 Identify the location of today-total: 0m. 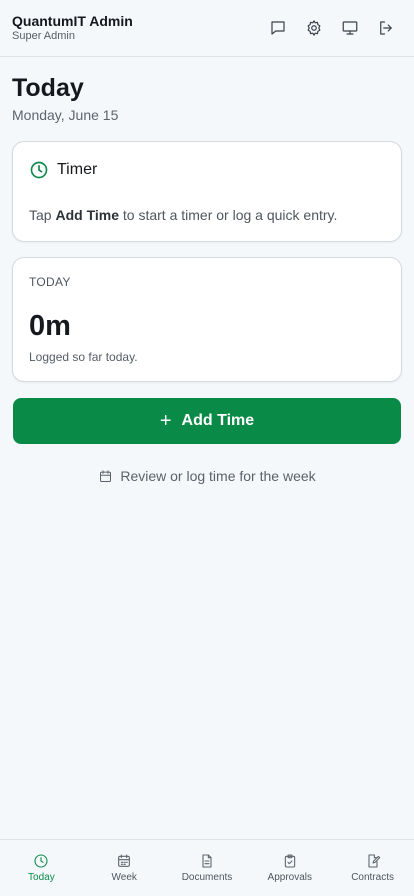
(50, 326).